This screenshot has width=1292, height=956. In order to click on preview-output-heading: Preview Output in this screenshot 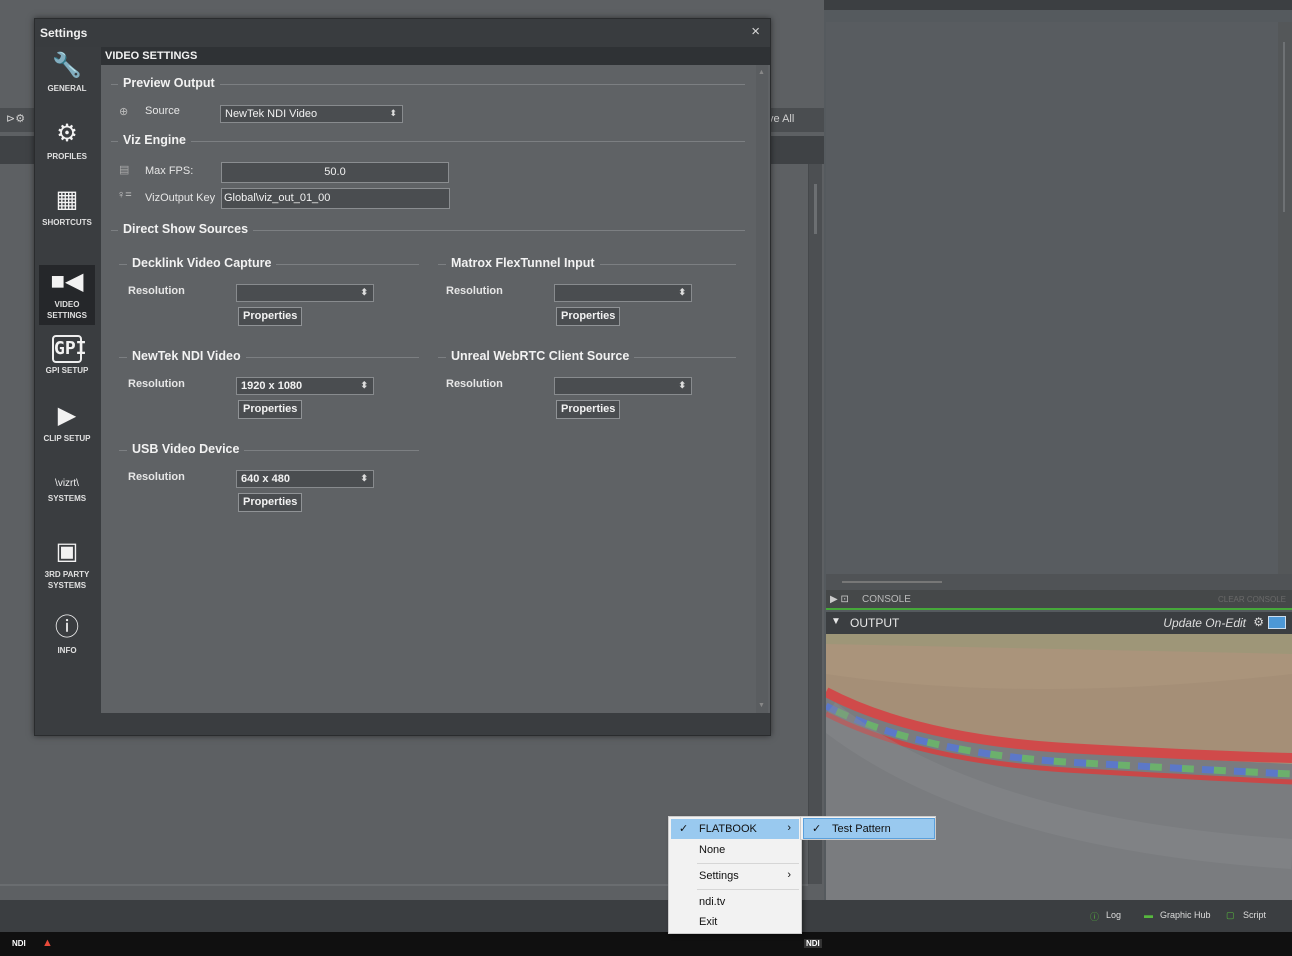, I will do `click(169, 83)`.